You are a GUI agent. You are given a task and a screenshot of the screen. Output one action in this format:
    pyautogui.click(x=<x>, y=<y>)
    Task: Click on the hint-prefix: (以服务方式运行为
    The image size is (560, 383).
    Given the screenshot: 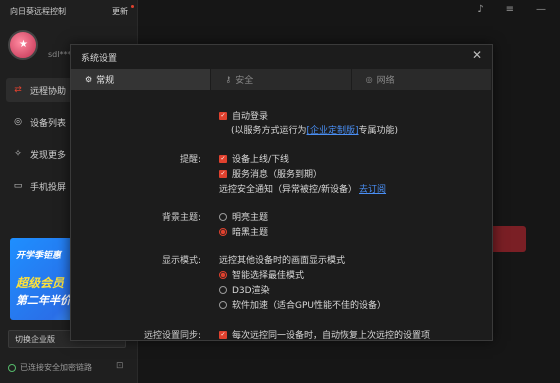 What is the action you would take?
    pyautogui.click(x=269, y=131)
    